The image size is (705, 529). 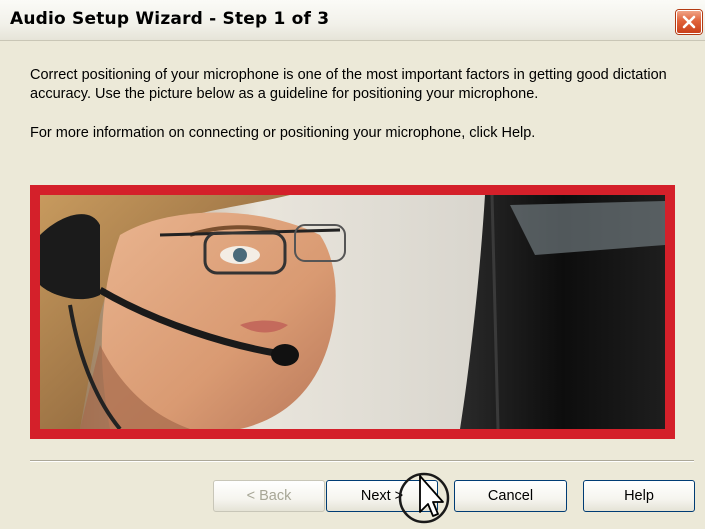 I want to click on mouse-pointer-icon, so click(x=424, y=498).